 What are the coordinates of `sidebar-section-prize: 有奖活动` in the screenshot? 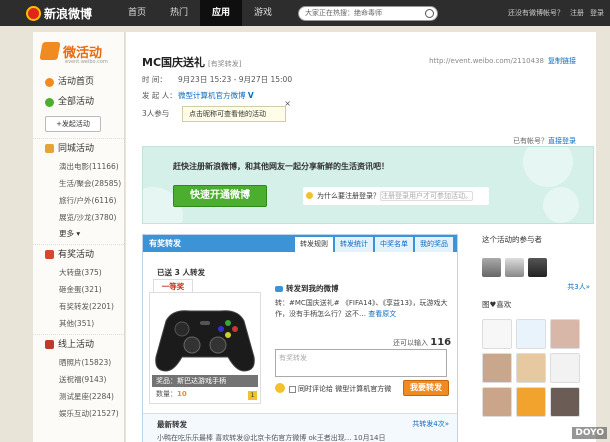 It's located at (78, 254).